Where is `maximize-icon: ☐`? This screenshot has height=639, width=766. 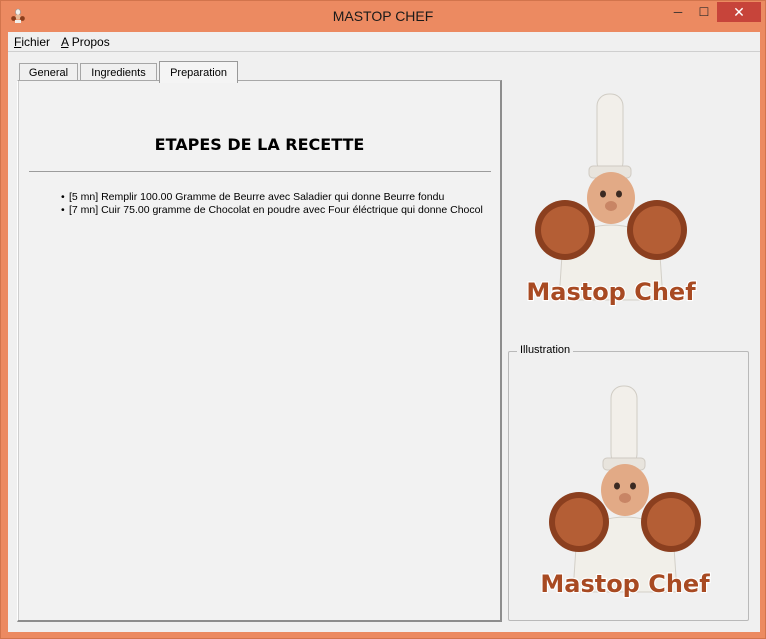
maximize-icon: ☐ is located at coordinates (704, 12).